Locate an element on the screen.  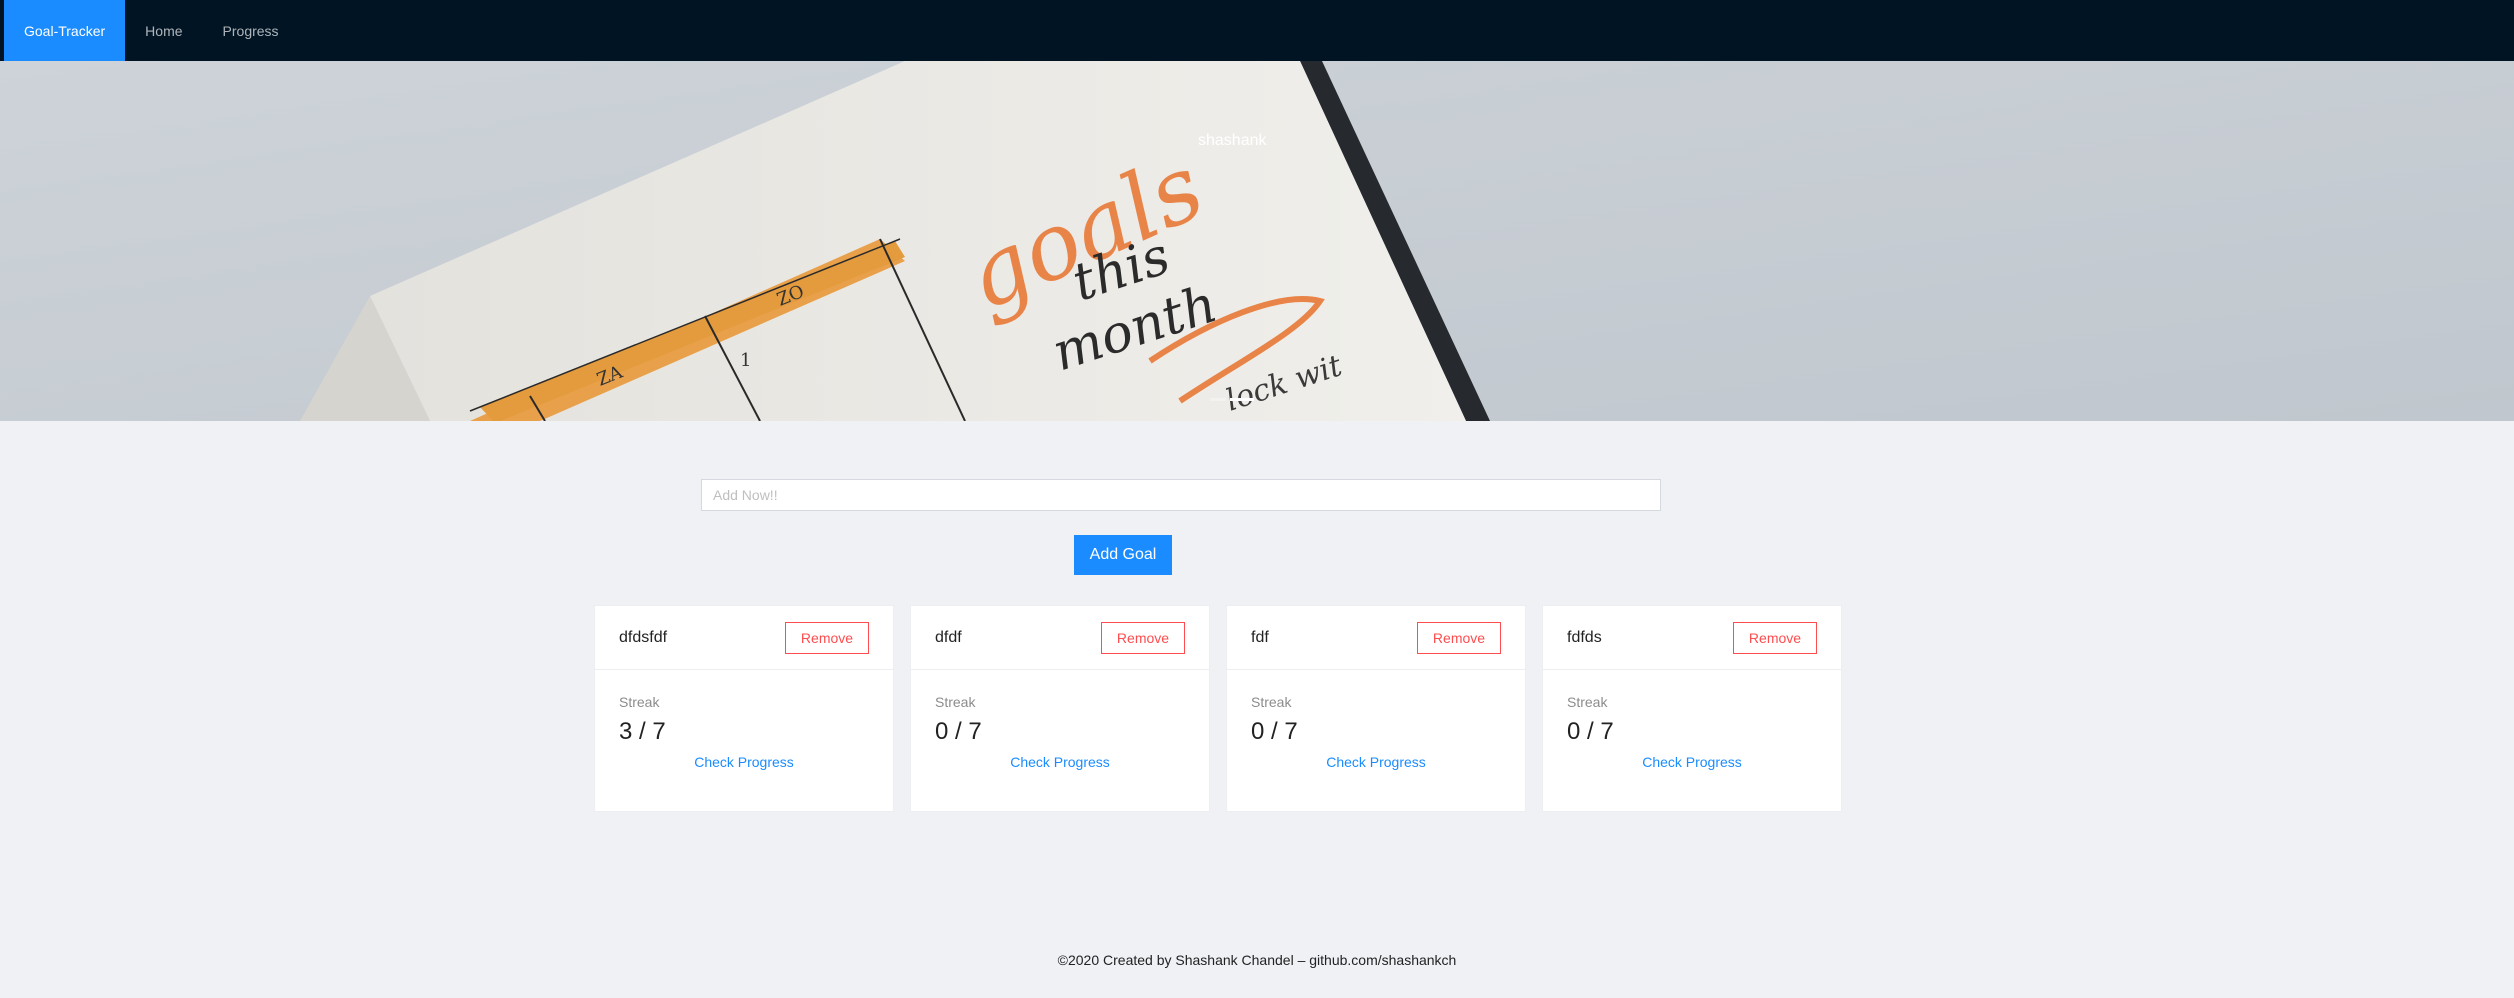
goal-title: fdfds is located at coordinates (1584, 637).